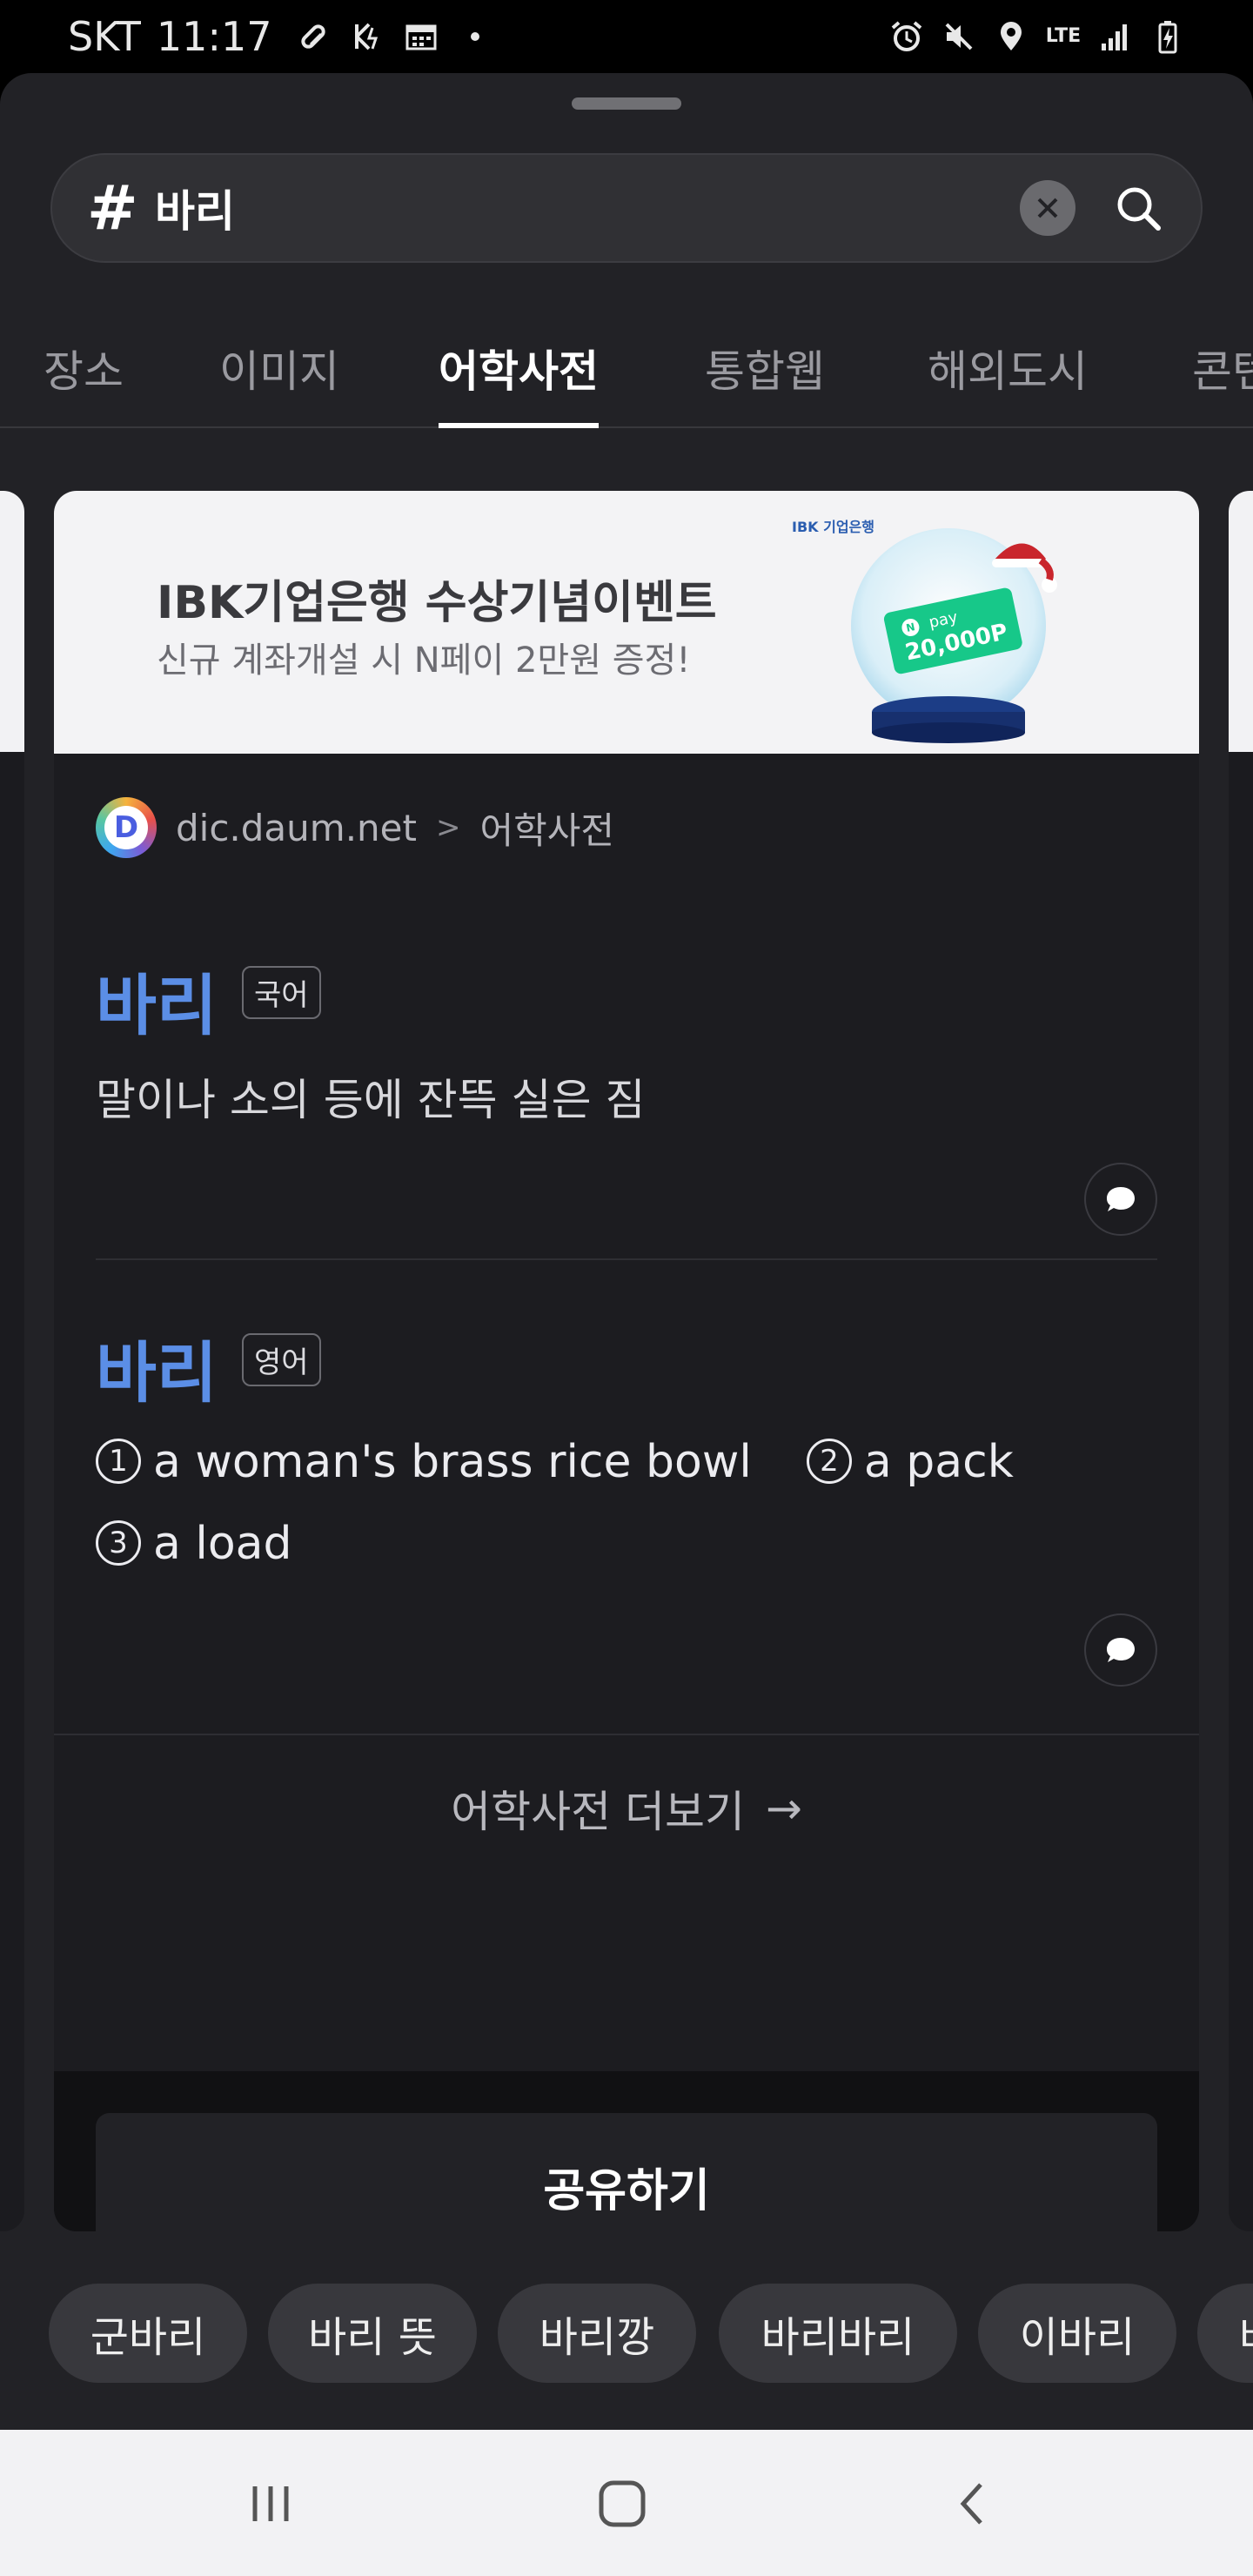  I want to click on clock: 11:17, so click(214, 37).